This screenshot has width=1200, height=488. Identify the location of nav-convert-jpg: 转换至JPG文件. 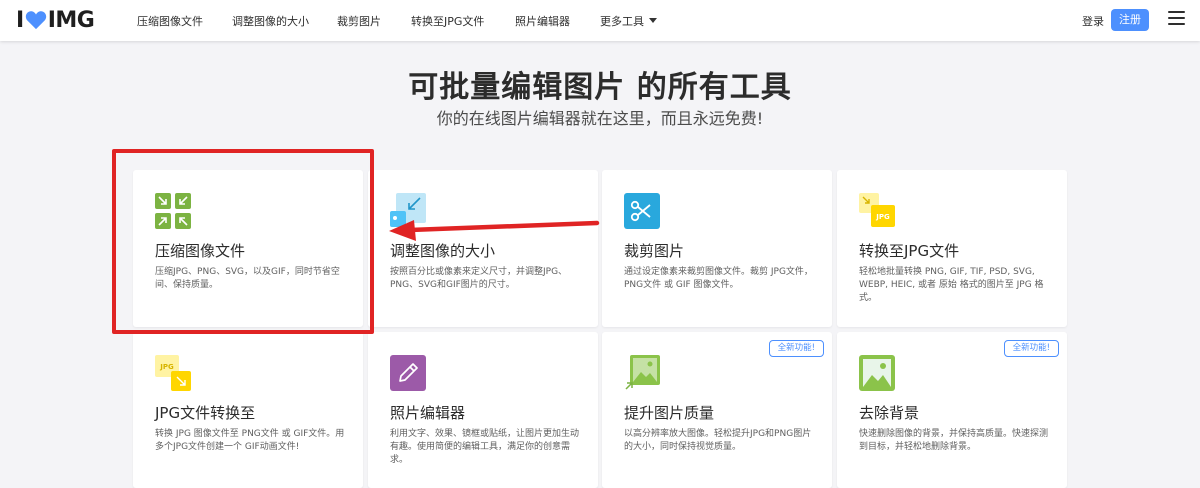
(447, 21).